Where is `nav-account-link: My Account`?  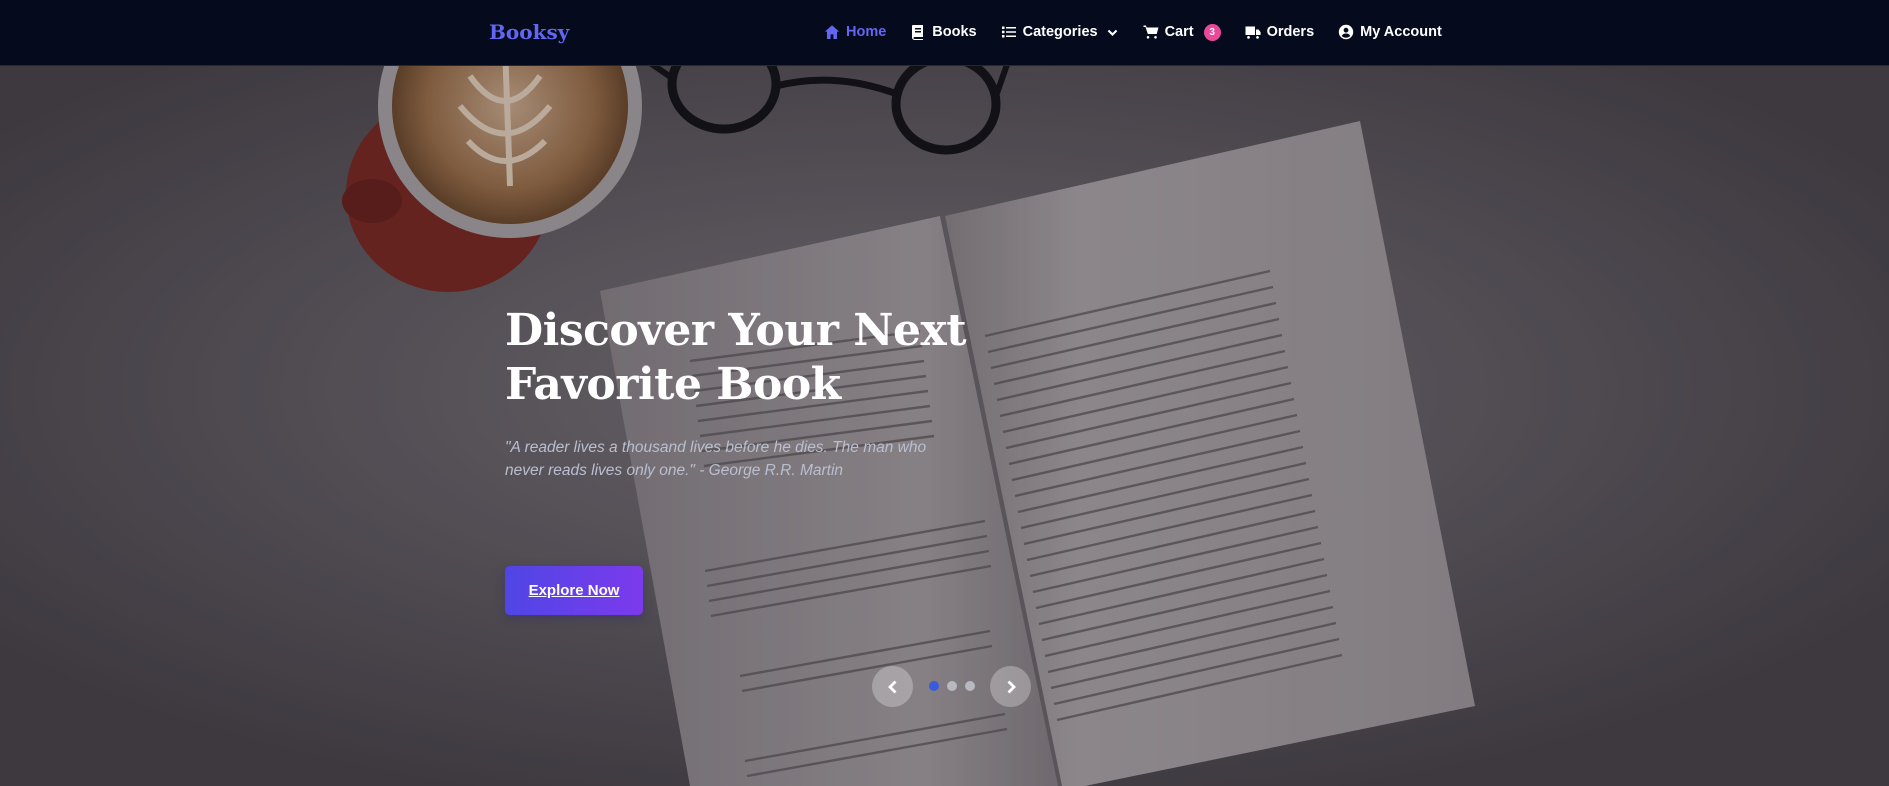
nav-account-link: My Account is located at coordinates (1390, 32).